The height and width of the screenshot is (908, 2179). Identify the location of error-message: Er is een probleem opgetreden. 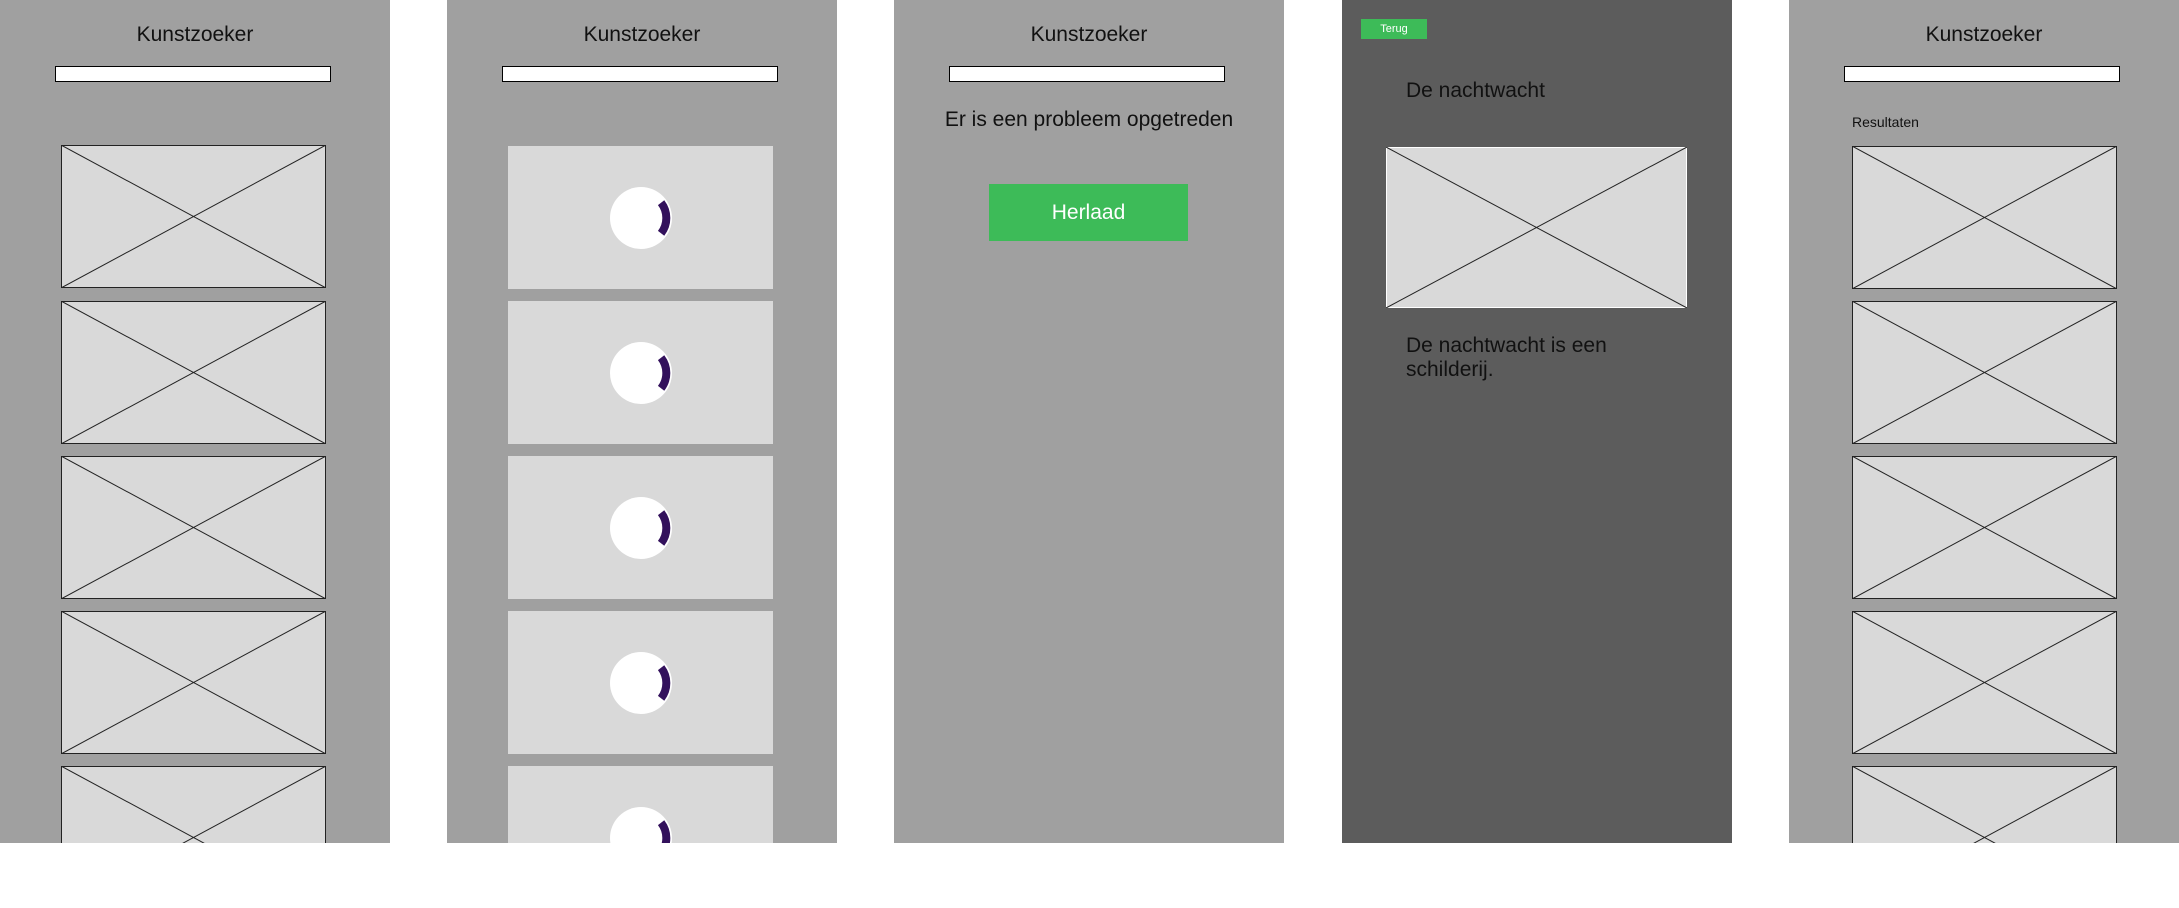
(1089, 119).